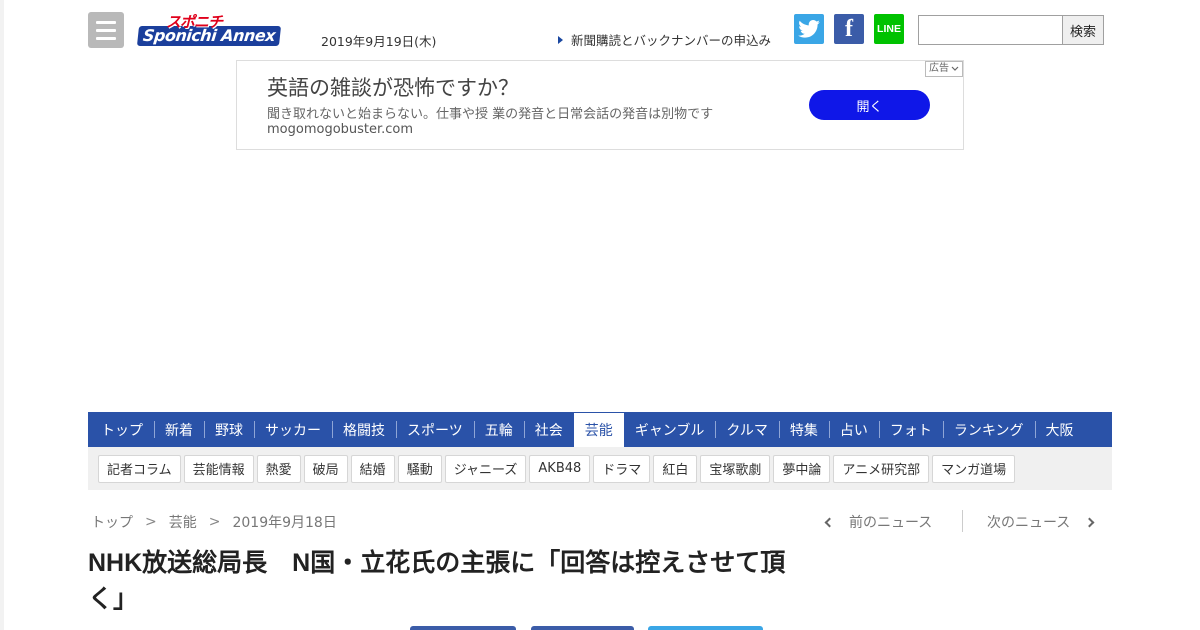 The width and height of the screenshot is (1200, 630). What do you see at coordinates (340, 129) in the screenshot?
I see `ad-url: mogomogobuster.com` at bounding box center [340, 129].